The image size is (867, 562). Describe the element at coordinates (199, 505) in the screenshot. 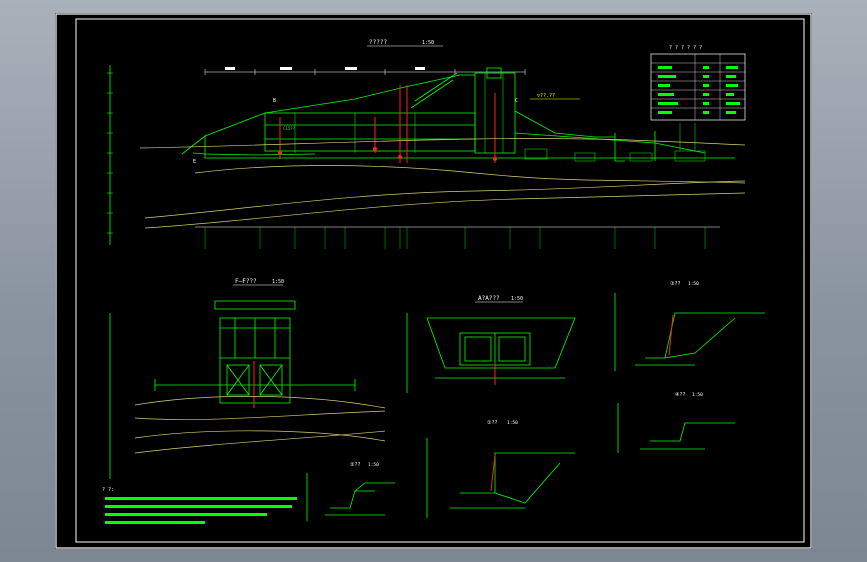

I see `notes-block: ? ?:` at that location.